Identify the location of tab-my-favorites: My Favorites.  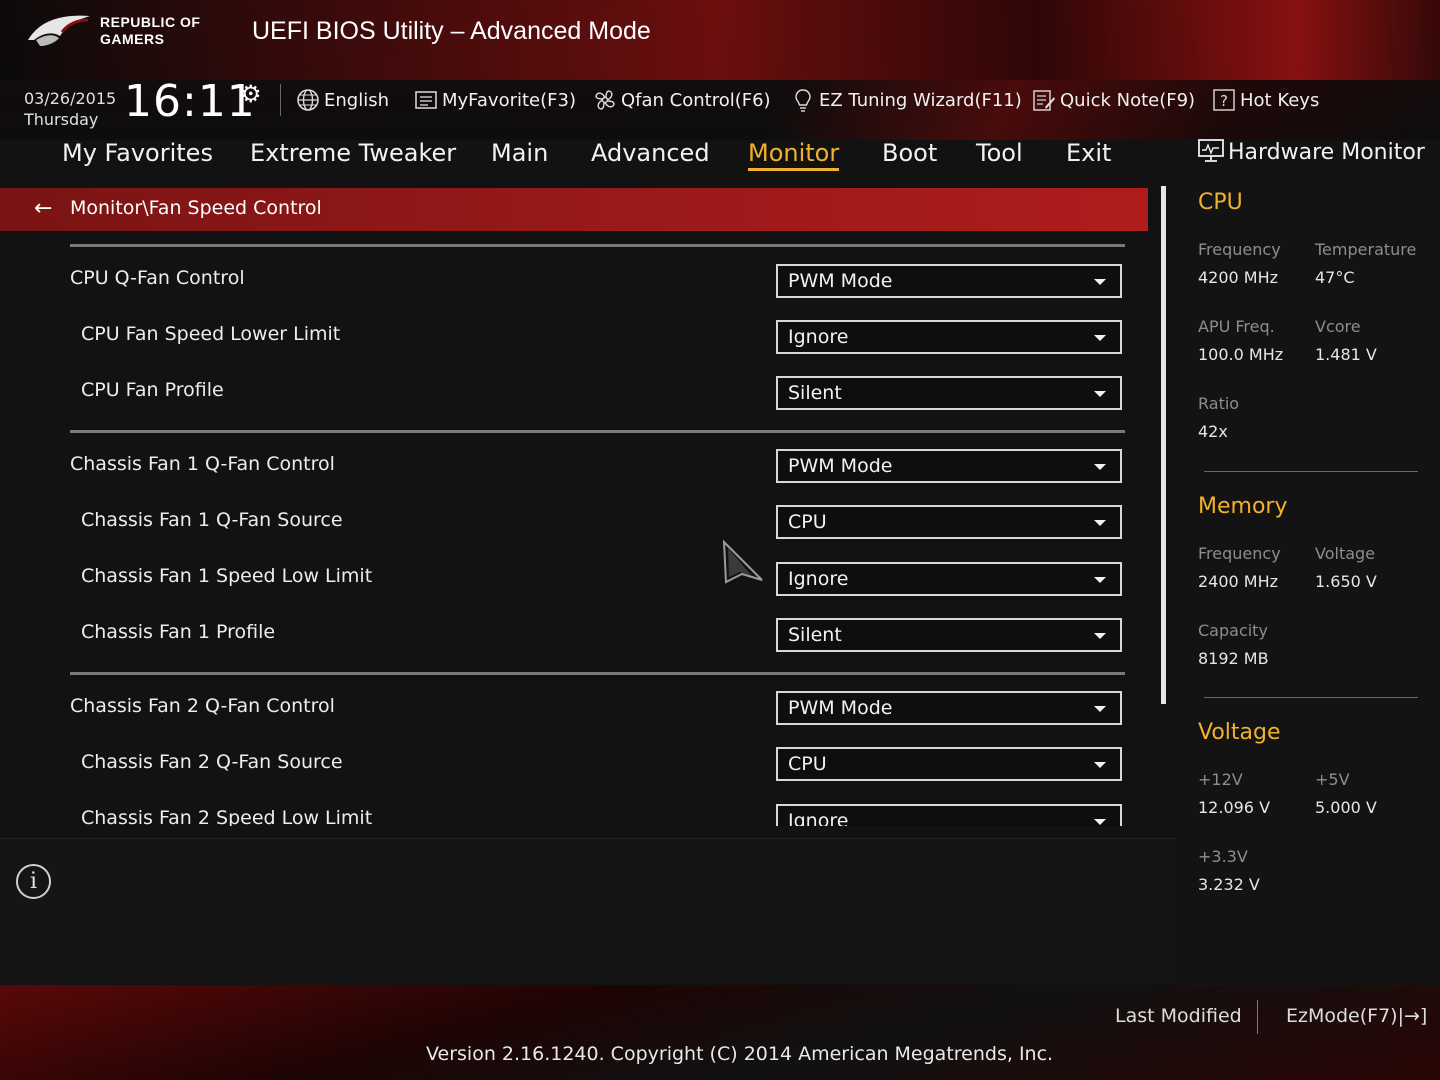
(137, 153).